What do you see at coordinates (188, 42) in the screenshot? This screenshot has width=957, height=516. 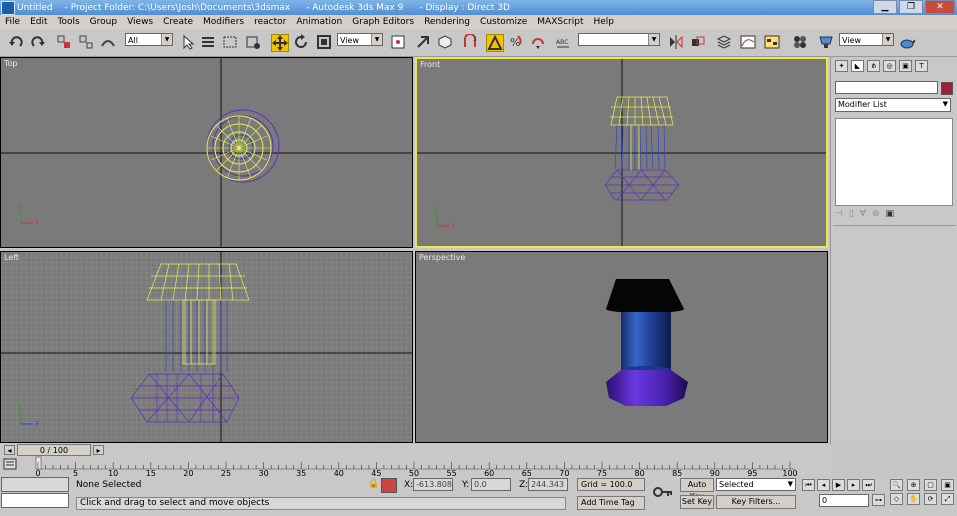 I see `select-object-icon` at bounding box center [188, 42].